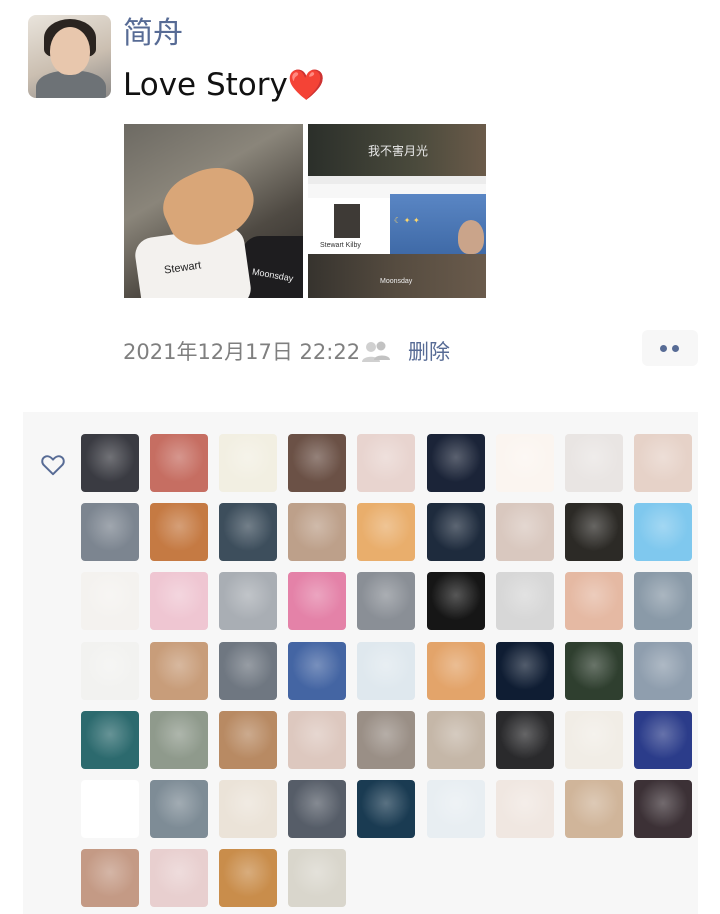 This screenshot has height=914, width=720. I want to click on heart-emoji: ❤️, so click(306, 85).